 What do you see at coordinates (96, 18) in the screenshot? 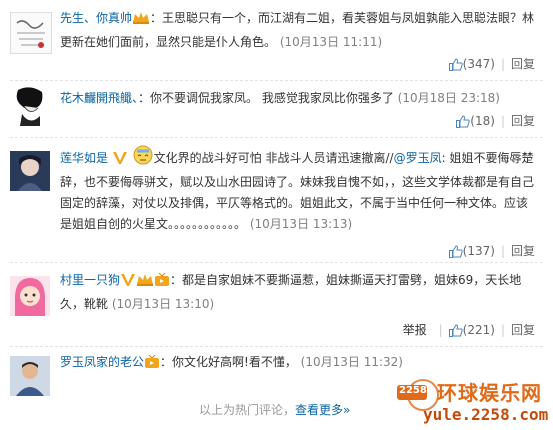
I see `comment-author: 先生、你真帅` at bounding box center [96, 18].